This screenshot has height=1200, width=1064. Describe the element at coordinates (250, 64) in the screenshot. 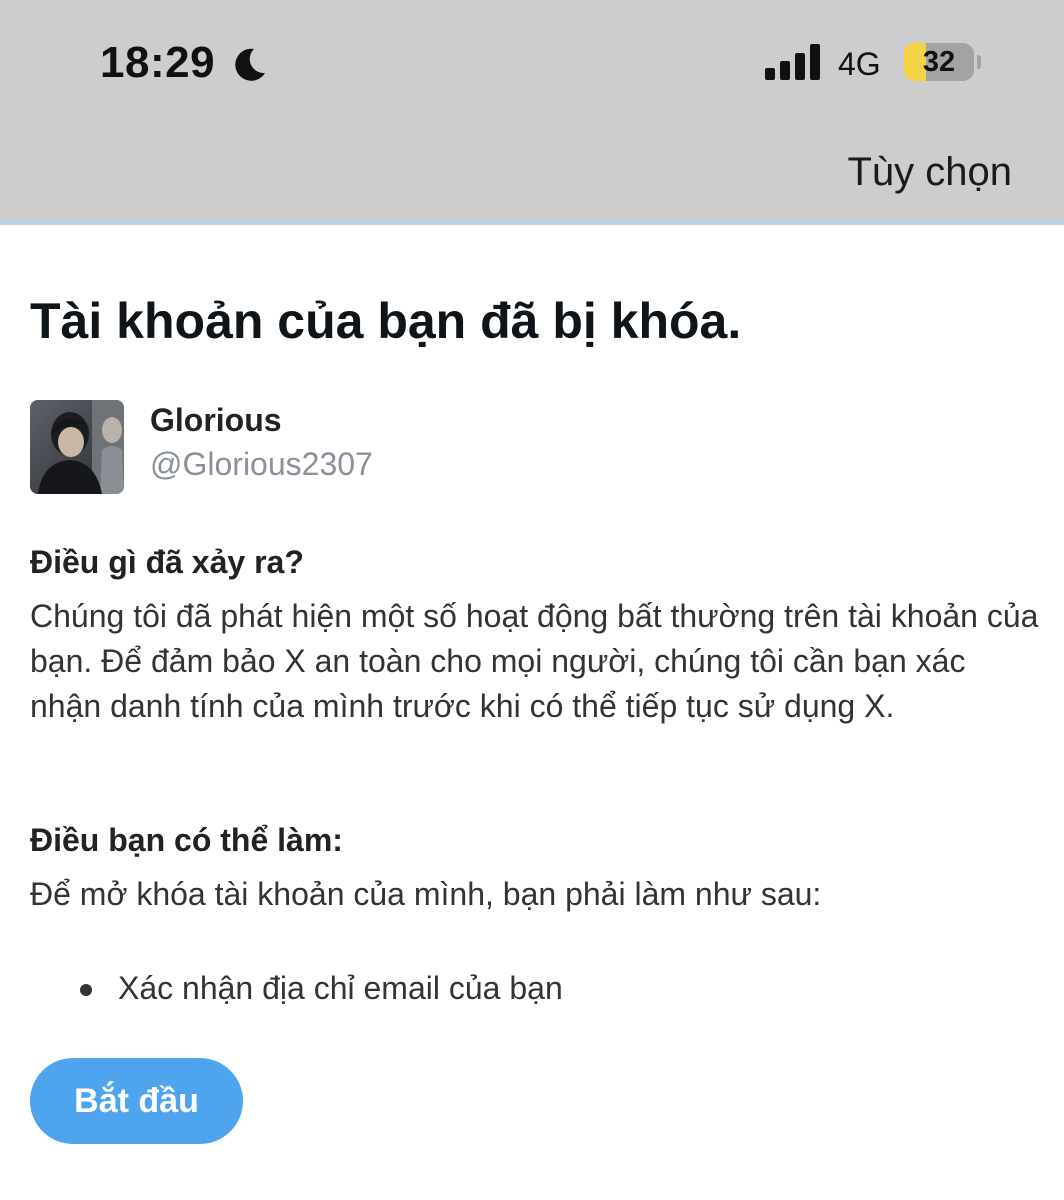

I see `moon-icon` at that location.